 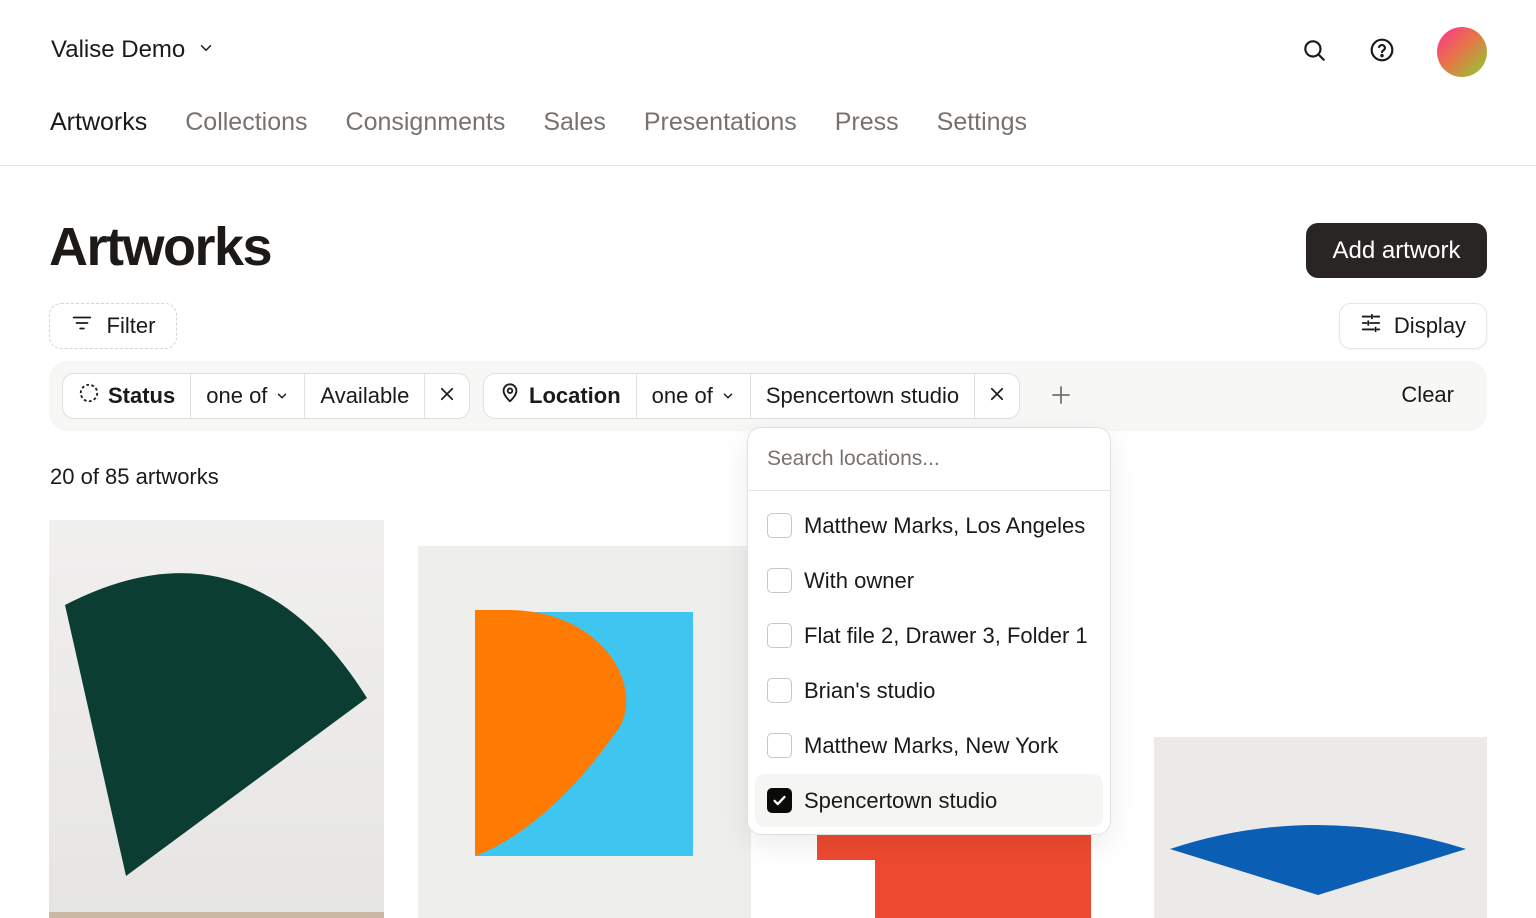 What do you see at coordinates (426, 122) in the screenshot?
I see `tab-consignments: Consignments` at bounding box center [426, 122].